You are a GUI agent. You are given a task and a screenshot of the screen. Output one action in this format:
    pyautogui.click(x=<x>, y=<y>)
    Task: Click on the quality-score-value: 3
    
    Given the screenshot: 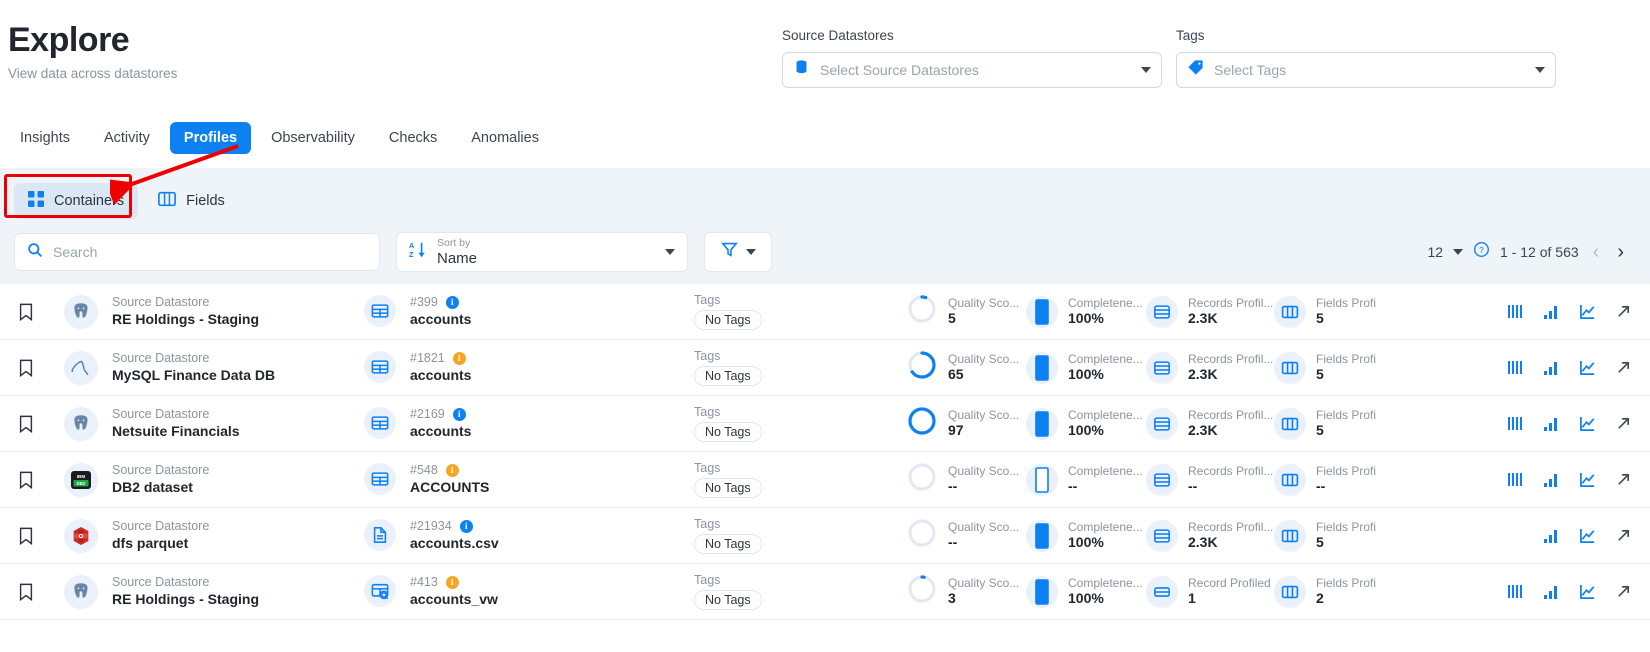 What is the action you would take?
    pyautogui.click(x=952, y=598)
    